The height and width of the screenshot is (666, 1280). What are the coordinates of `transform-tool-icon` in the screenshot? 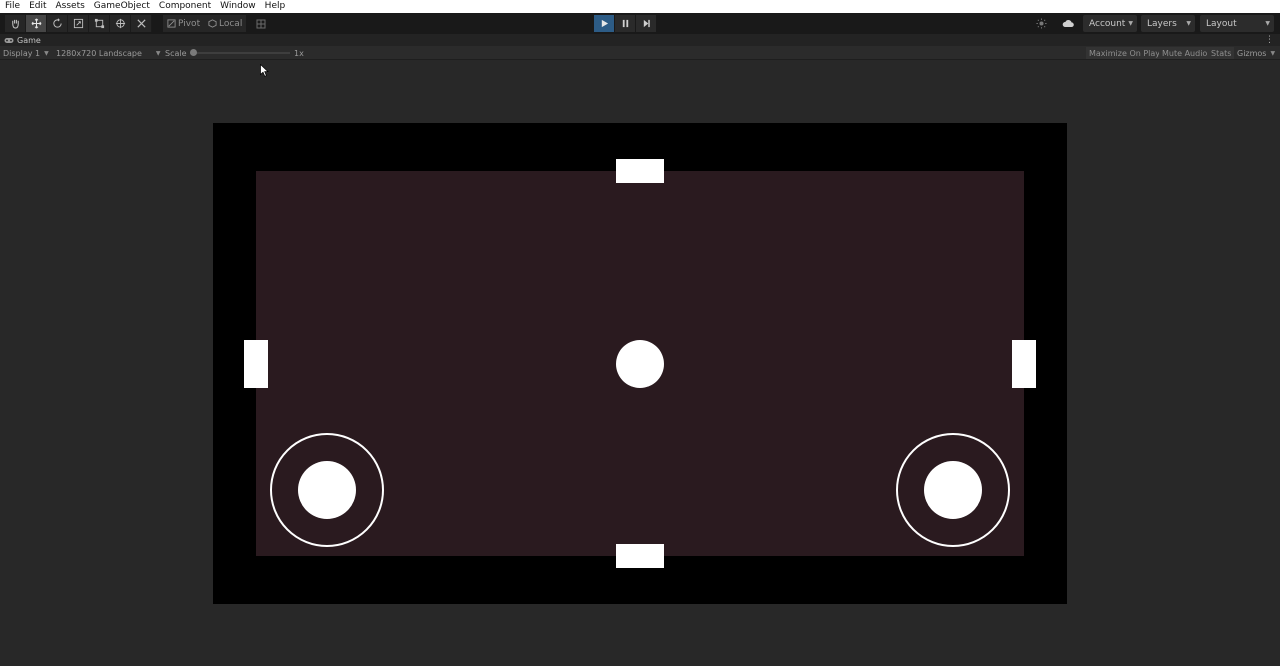 It's located at (120, 23).